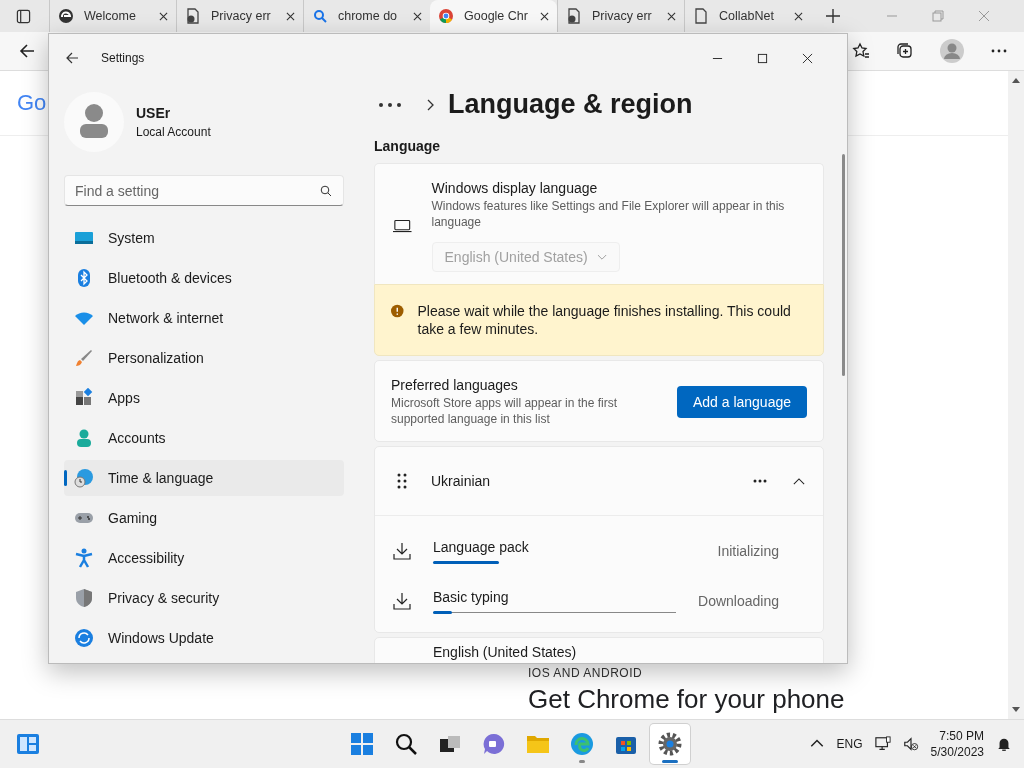 This screenshot has width=1024, height=768. I want to click on nav-item: Network & internet, so click(204, 318).